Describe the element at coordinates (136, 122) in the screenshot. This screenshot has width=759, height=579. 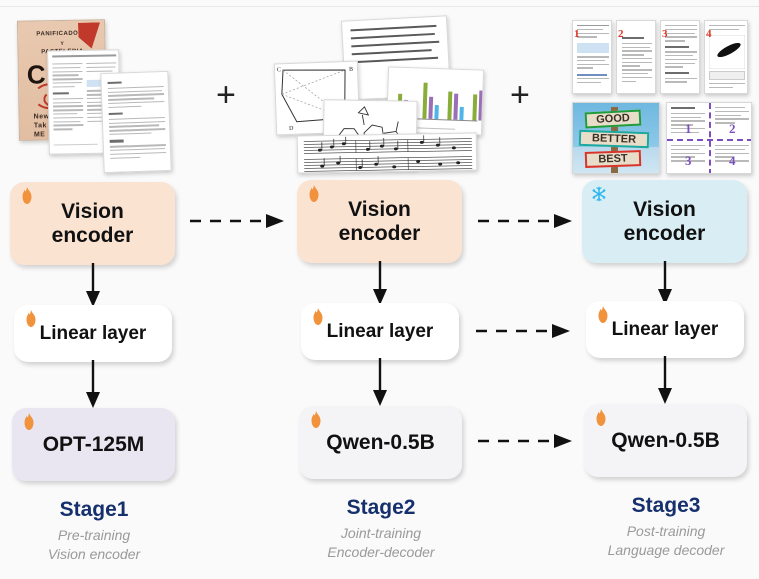
I see `thumb-cjk-page` at that location.